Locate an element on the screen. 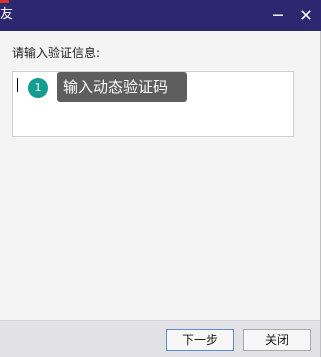 The image size is (321, 357). title-bar: 友 is located at coordinates (160, 15).